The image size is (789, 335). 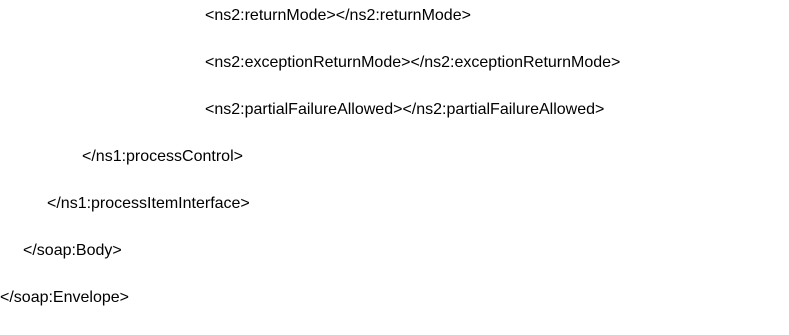 What do you see at coordinates (72, 250) in the screenshot?
I see `xml-line-soap-body-close: </soap:Body>` at bounding box center [72, 250].